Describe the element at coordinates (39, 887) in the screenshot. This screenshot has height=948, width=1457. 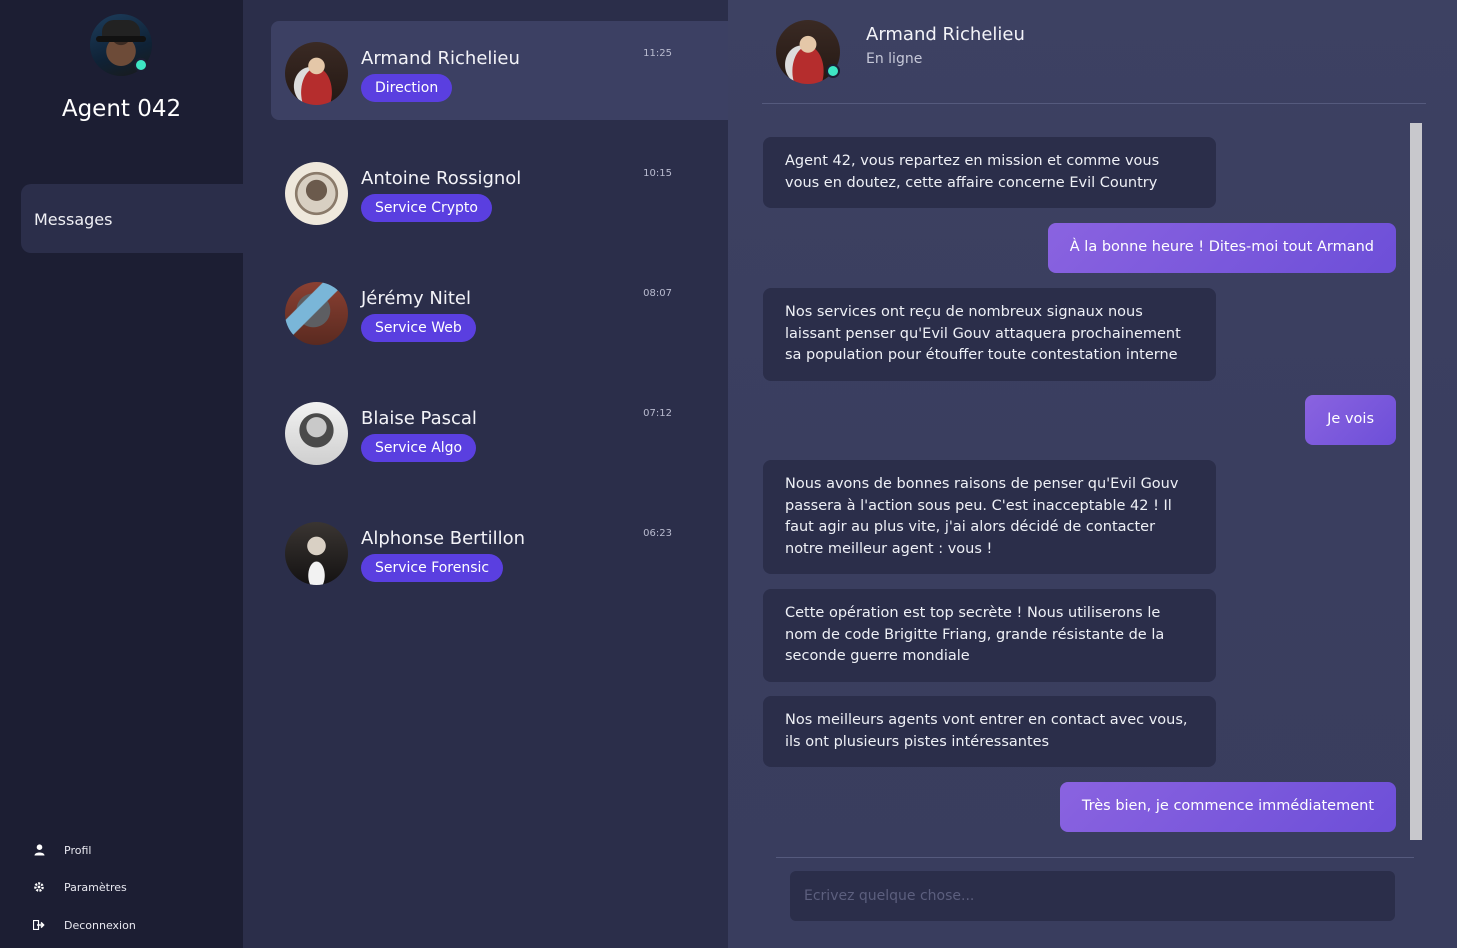
I see `gear-icon` at that location.